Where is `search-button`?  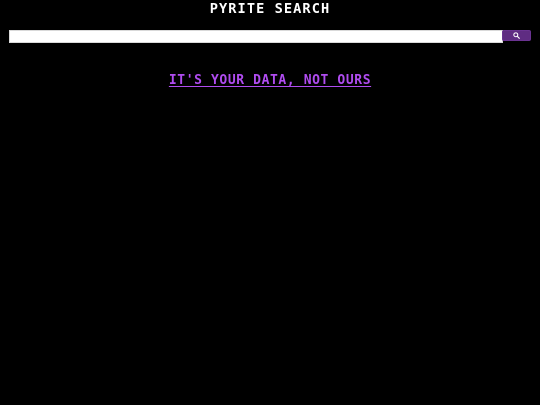 search-button is located at coordinates (516, 35).